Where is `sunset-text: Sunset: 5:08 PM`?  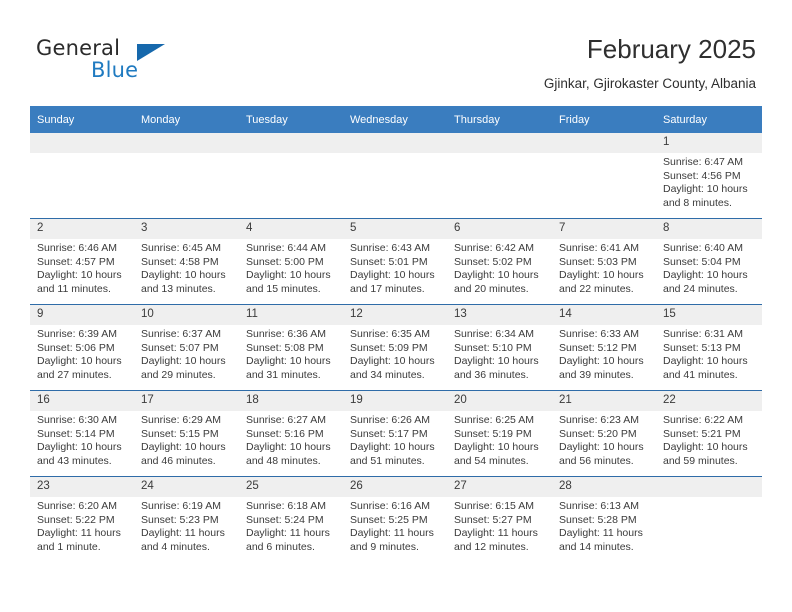 sunset-text: Sunset: 5:08 PM is located at coordinates (285, 347).